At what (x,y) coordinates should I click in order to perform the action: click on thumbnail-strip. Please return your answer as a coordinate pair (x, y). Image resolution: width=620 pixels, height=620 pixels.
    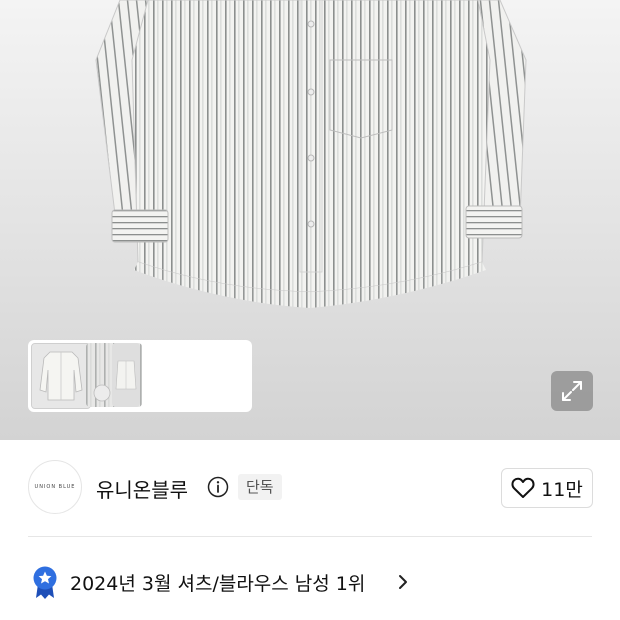
    Looking at the image, I should click on (140, 376).